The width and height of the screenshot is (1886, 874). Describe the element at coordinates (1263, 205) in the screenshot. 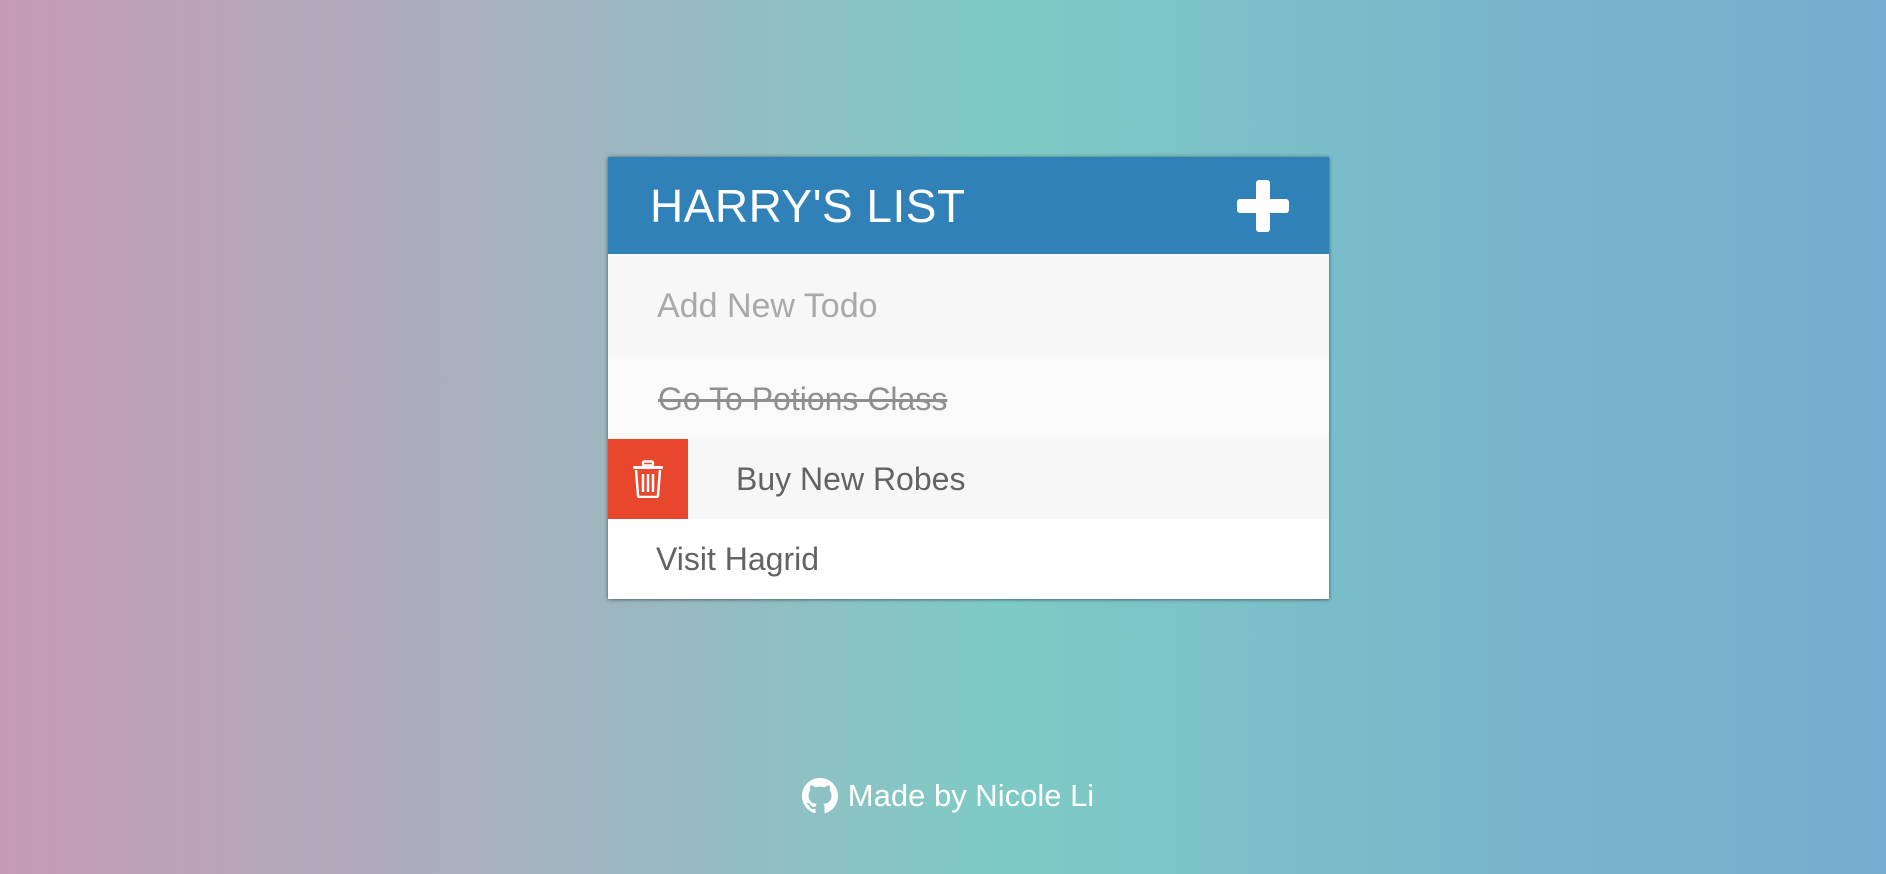

I see `plus-icon` at that location.